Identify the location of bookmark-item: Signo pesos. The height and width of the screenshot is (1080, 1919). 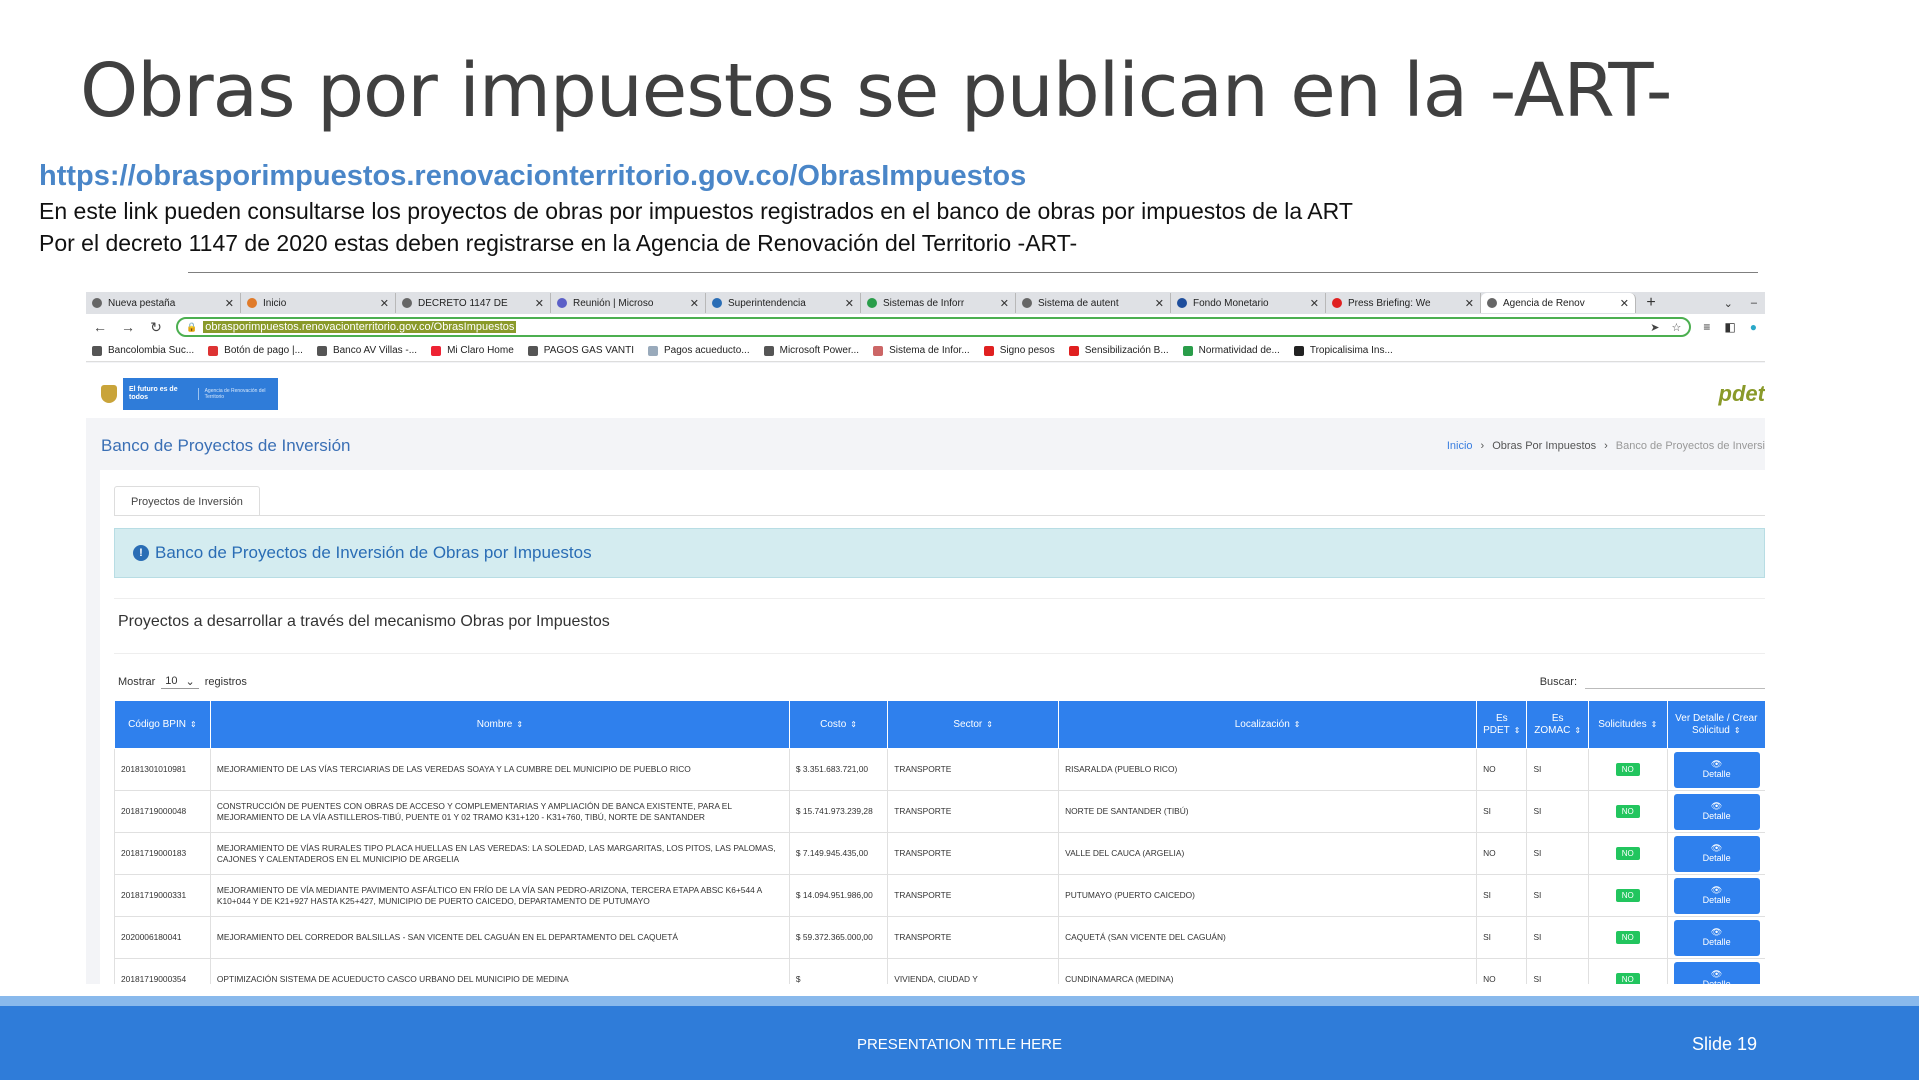
(1019, 350).